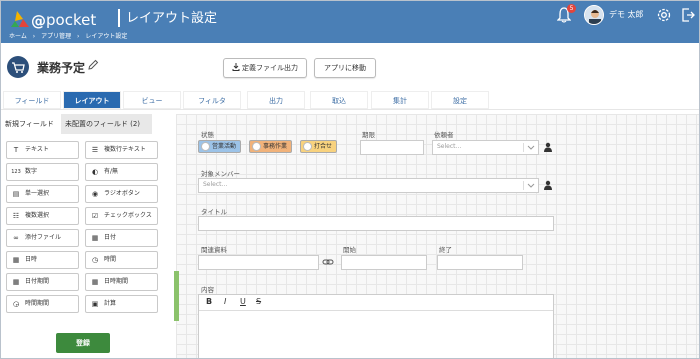 The height and width of the screenshot is (359, 700). Describe the element at coordinates (56, 36) in the screenshot. I see `breadcrumb-app-admin: アプリ管理` at that location.